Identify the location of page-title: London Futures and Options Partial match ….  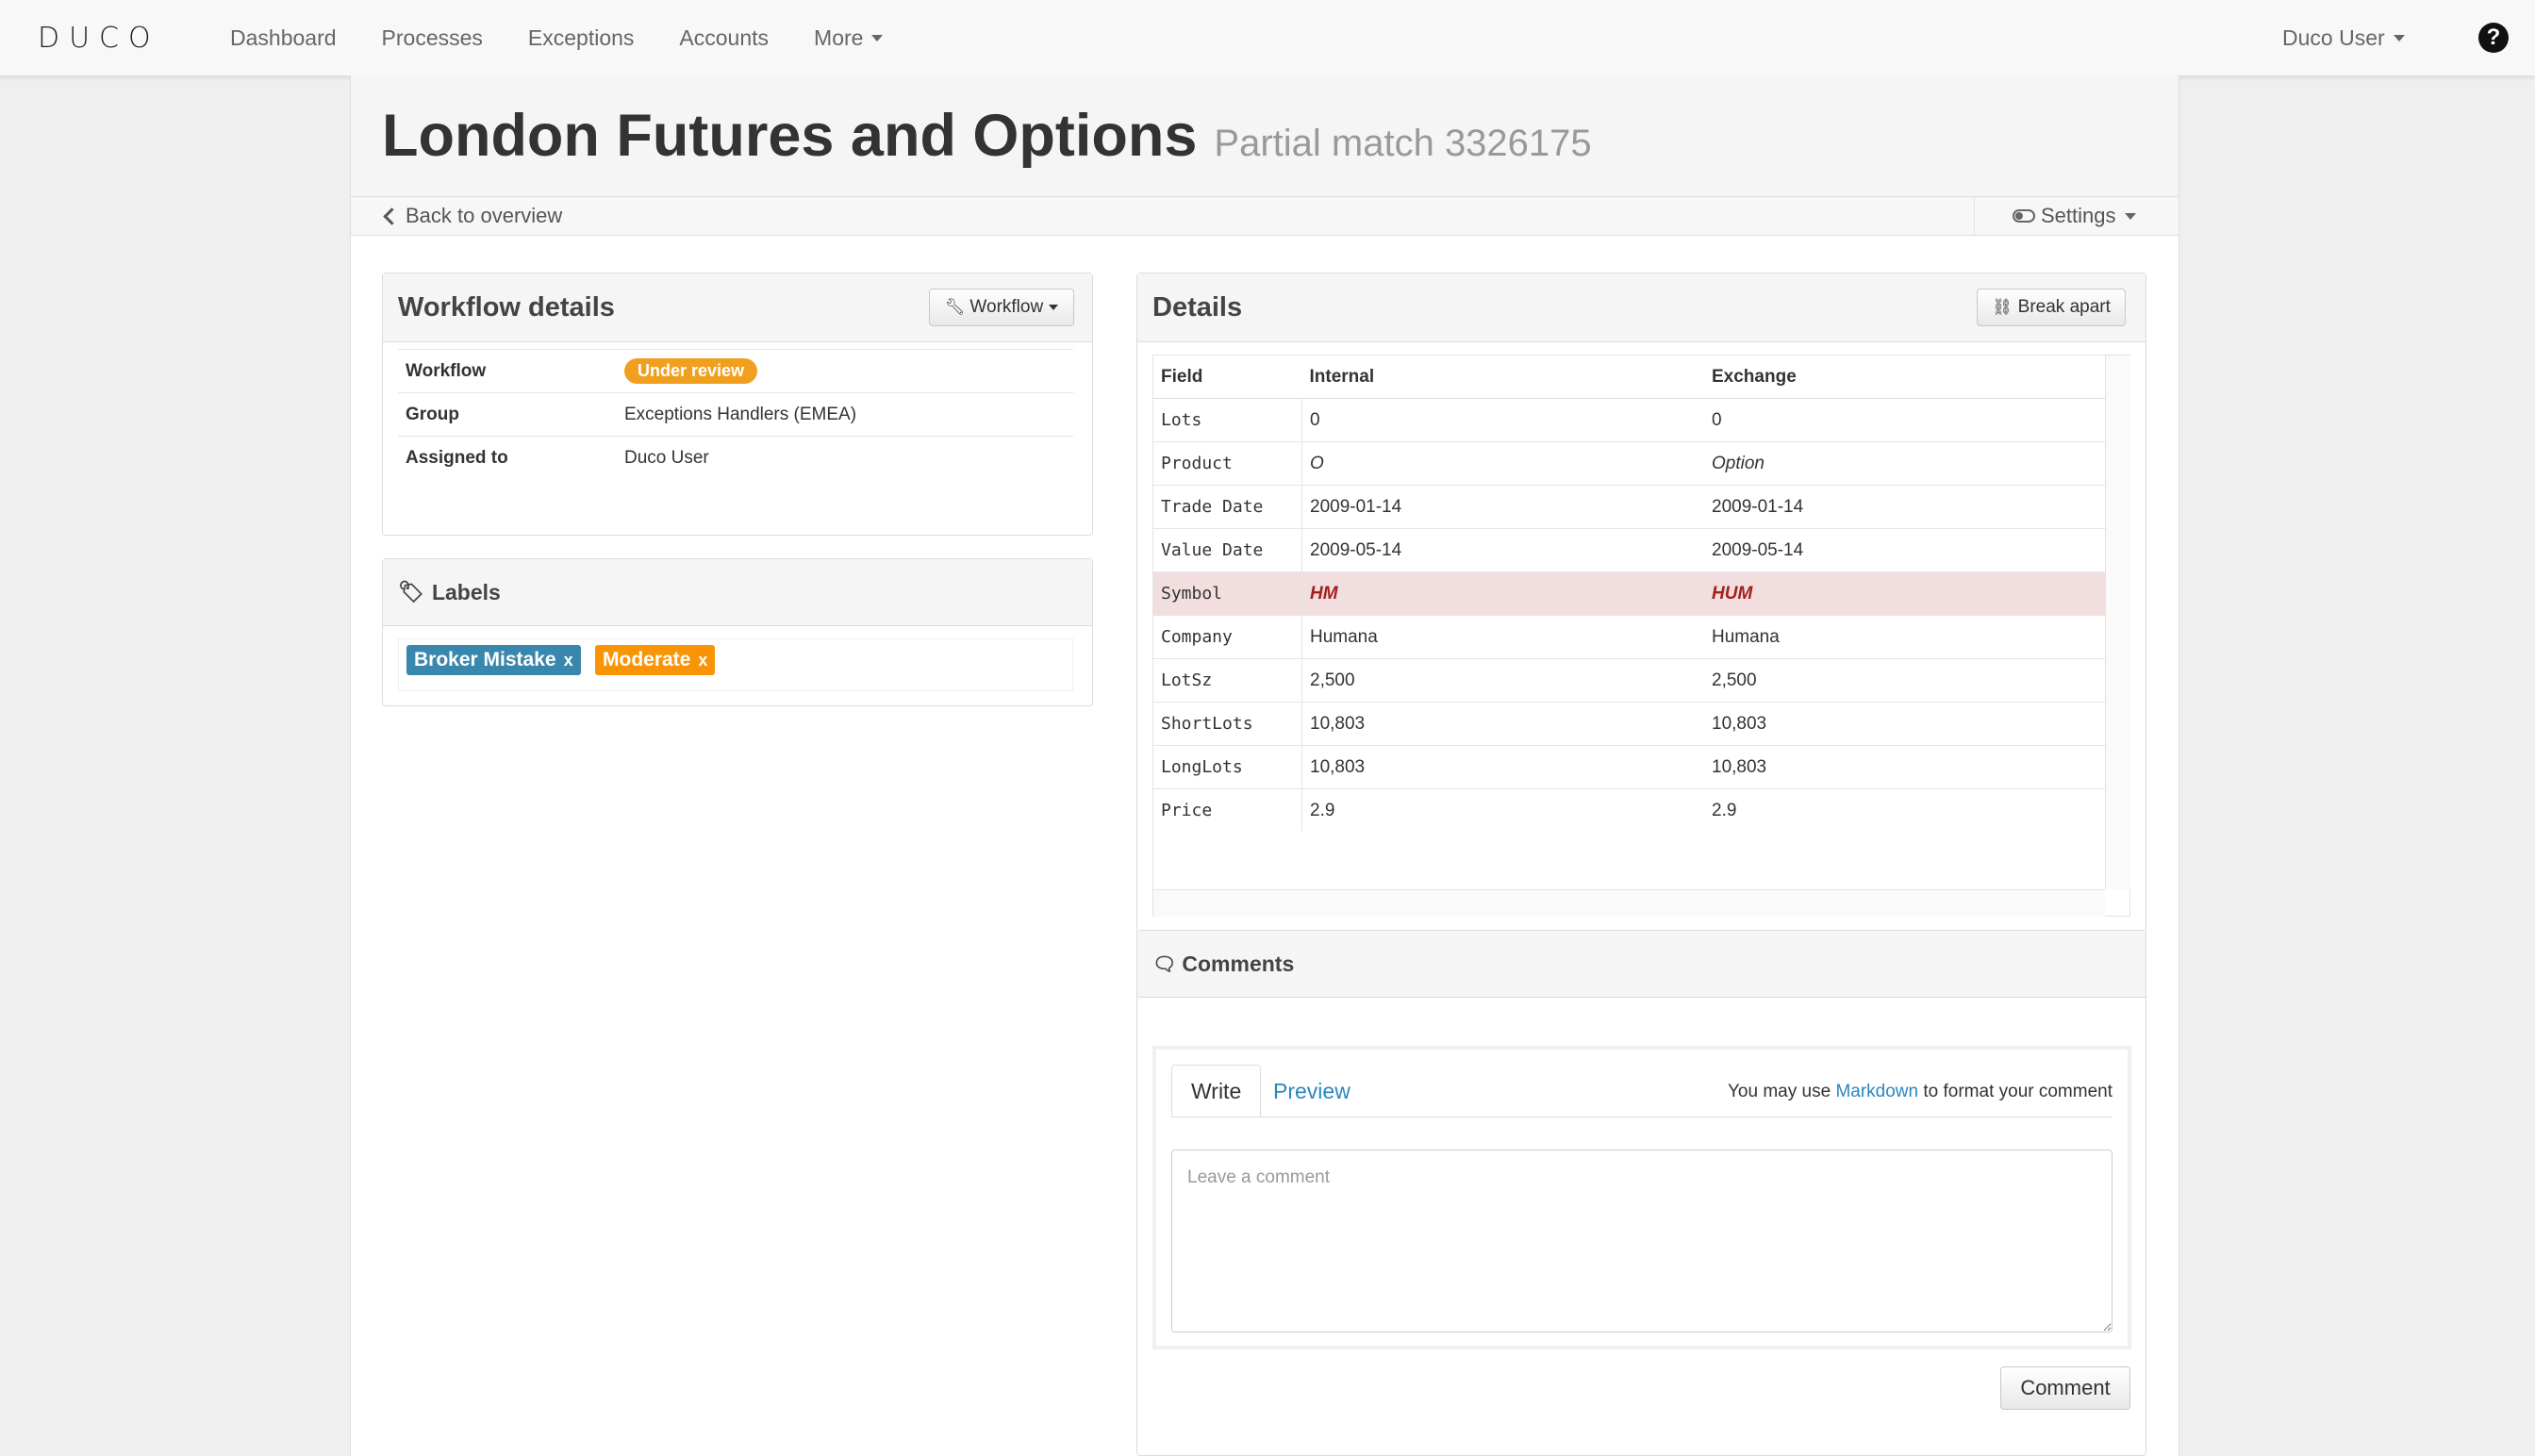
(987, 136).